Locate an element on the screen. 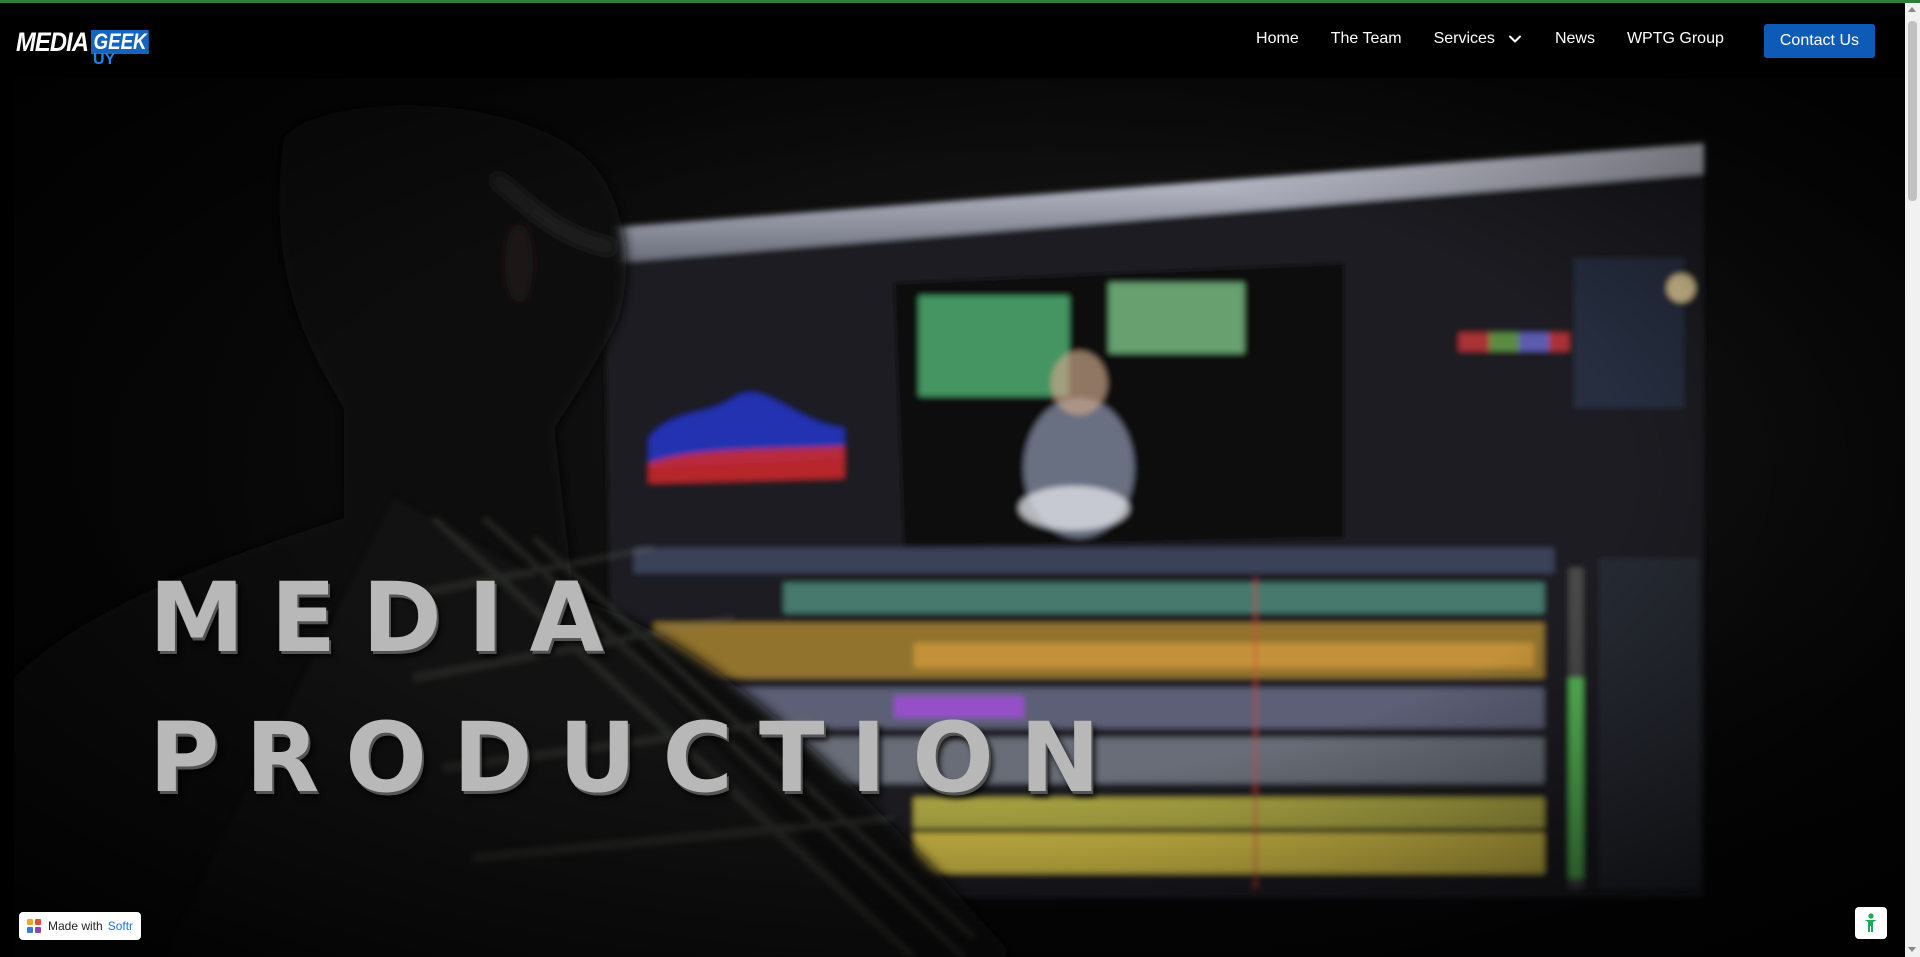  nav-the-team-label: The Team is located at coordinates (1366, 38).